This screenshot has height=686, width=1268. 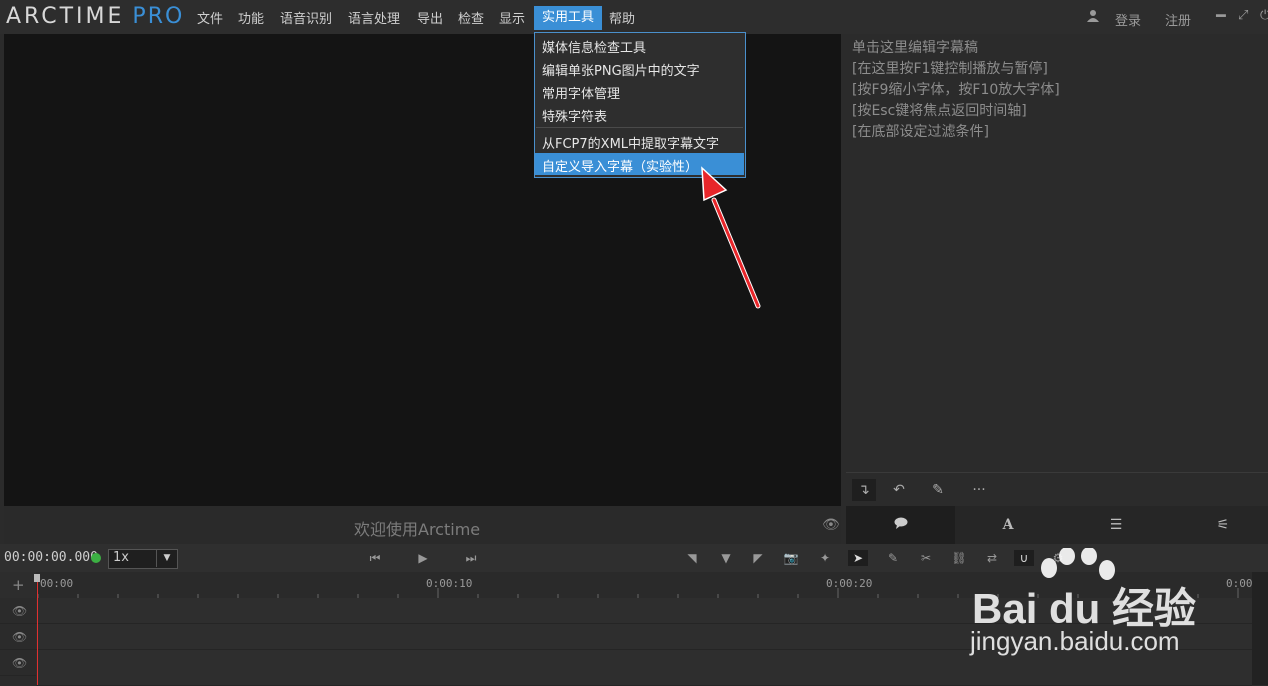 What do you see at coordinates (568, 18) in the screenshot?
I see `menu-utilities: 实用工具` at bounding box center [568, 18].